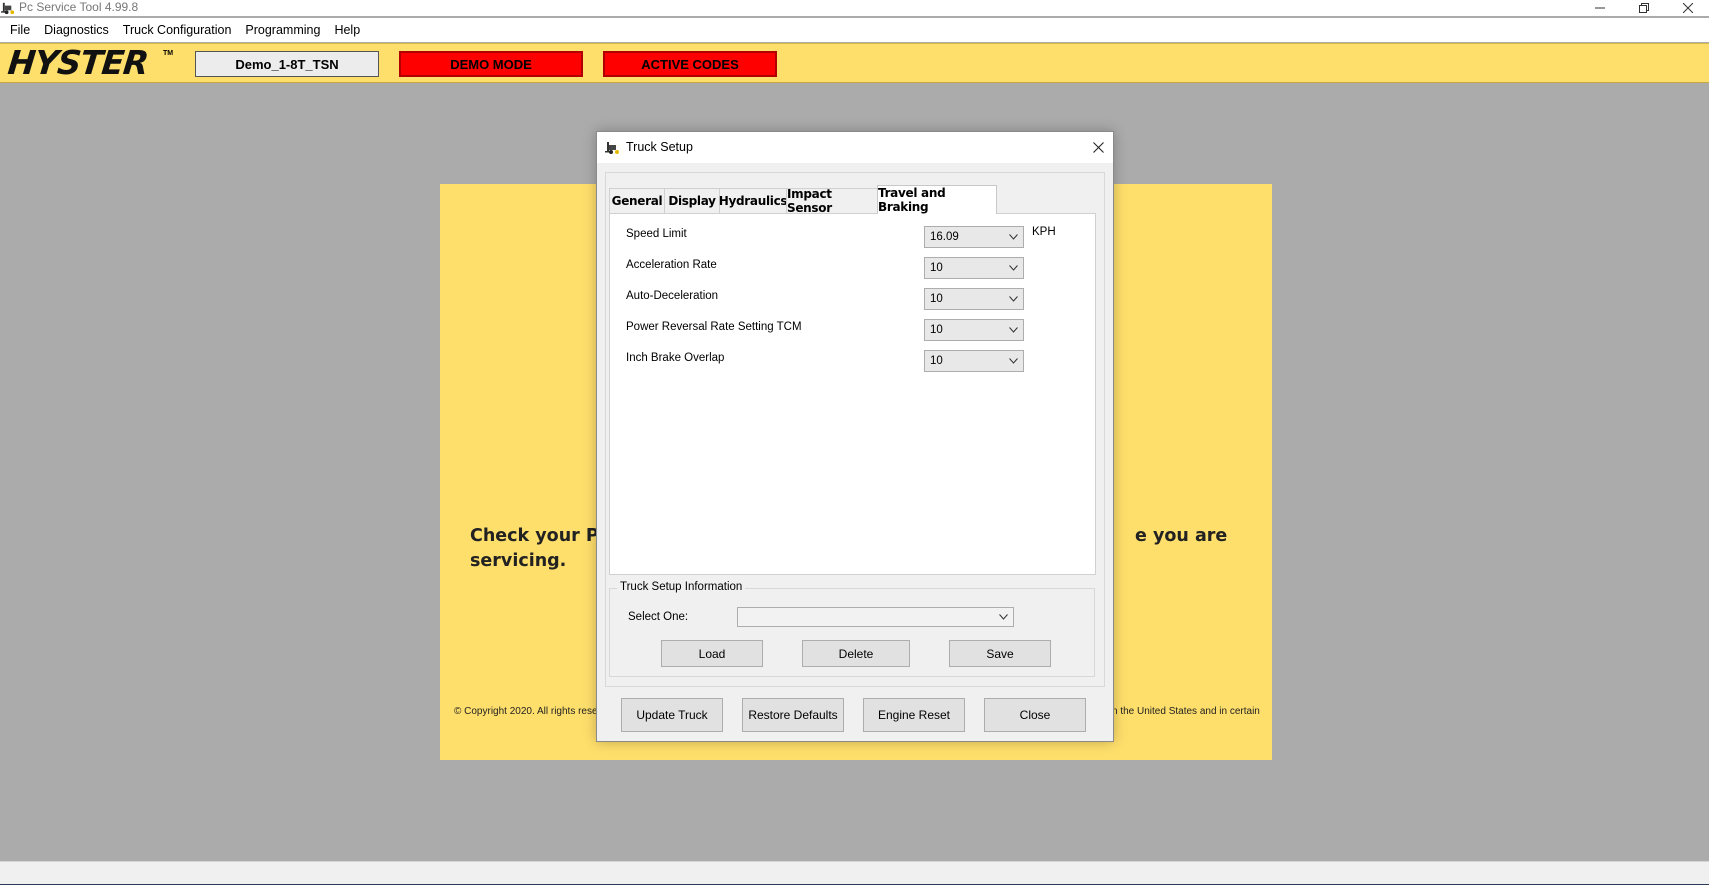 The width and height of the screenshot is (1709, 885). What do you see at coordinates (974, 299) in the screenshot?
I see `auto-deceleration-dropdown: 10` at bounding box center [974, 299].